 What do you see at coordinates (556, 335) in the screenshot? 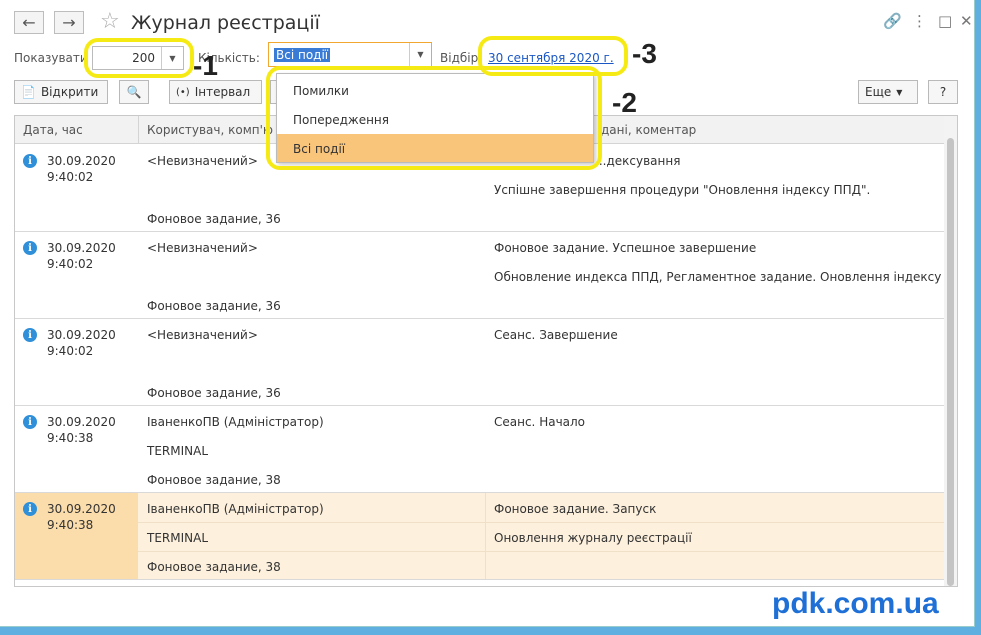
I see `row-event: Сеанс. Завершение` at bounding box center [556, 335].